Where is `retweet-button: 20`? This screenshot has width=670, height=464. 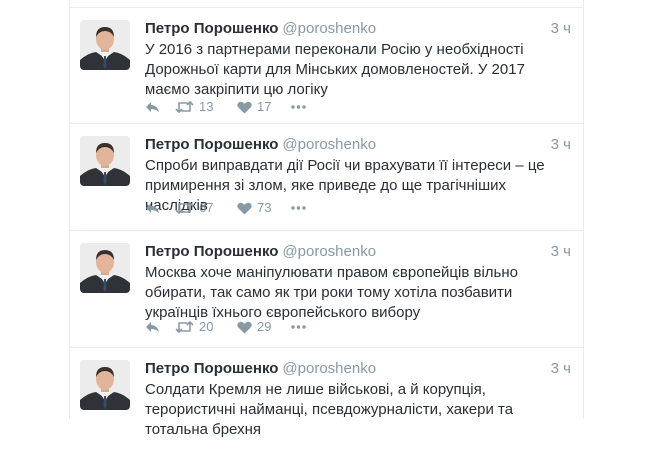 retweet-button: 20 is located at coordinates (194, 327).